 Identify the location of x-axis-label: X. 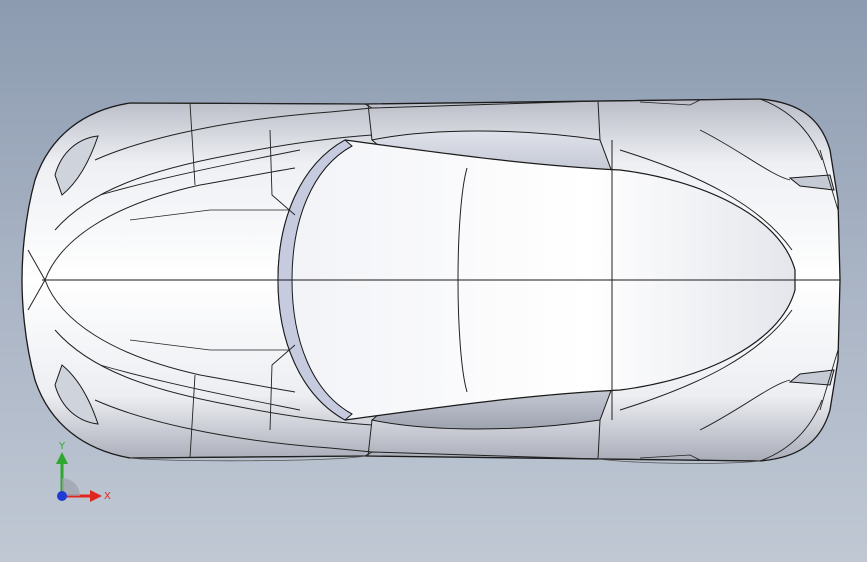
(107, 496).